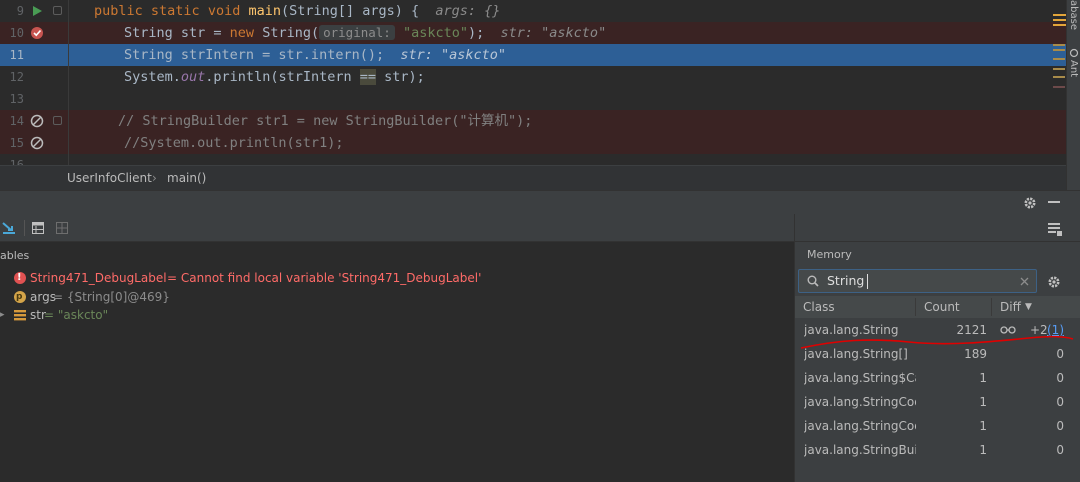  Describe the element at coordinates (76, 315) in the screenshot. I see `variable-value: = "askcto"` at that location.